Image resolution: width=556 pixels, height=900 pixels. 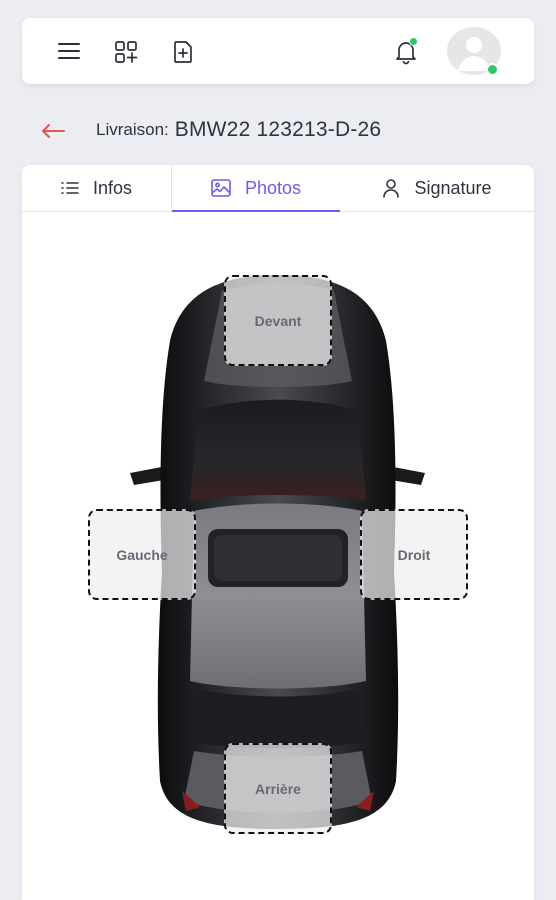 I want to click on user-icon, so click(x=391, y=188).